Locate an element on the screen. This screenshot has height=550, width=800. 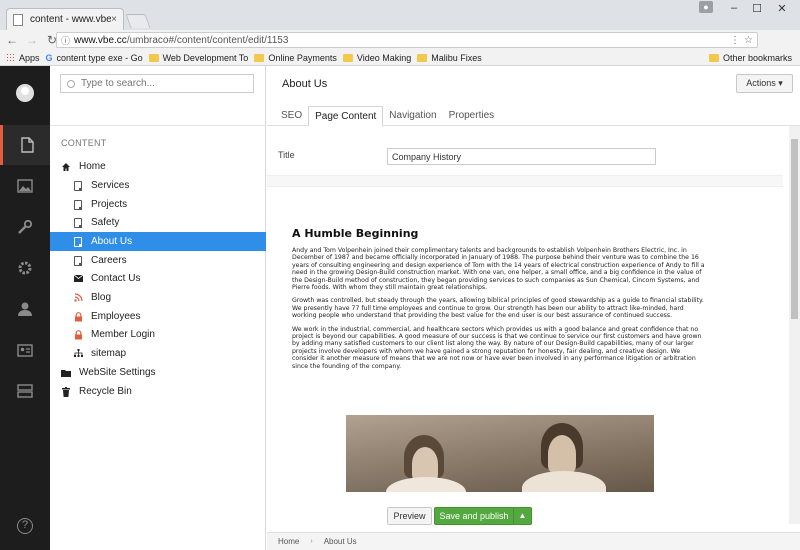
help-icon: ? is located at coordinates (25, 526).